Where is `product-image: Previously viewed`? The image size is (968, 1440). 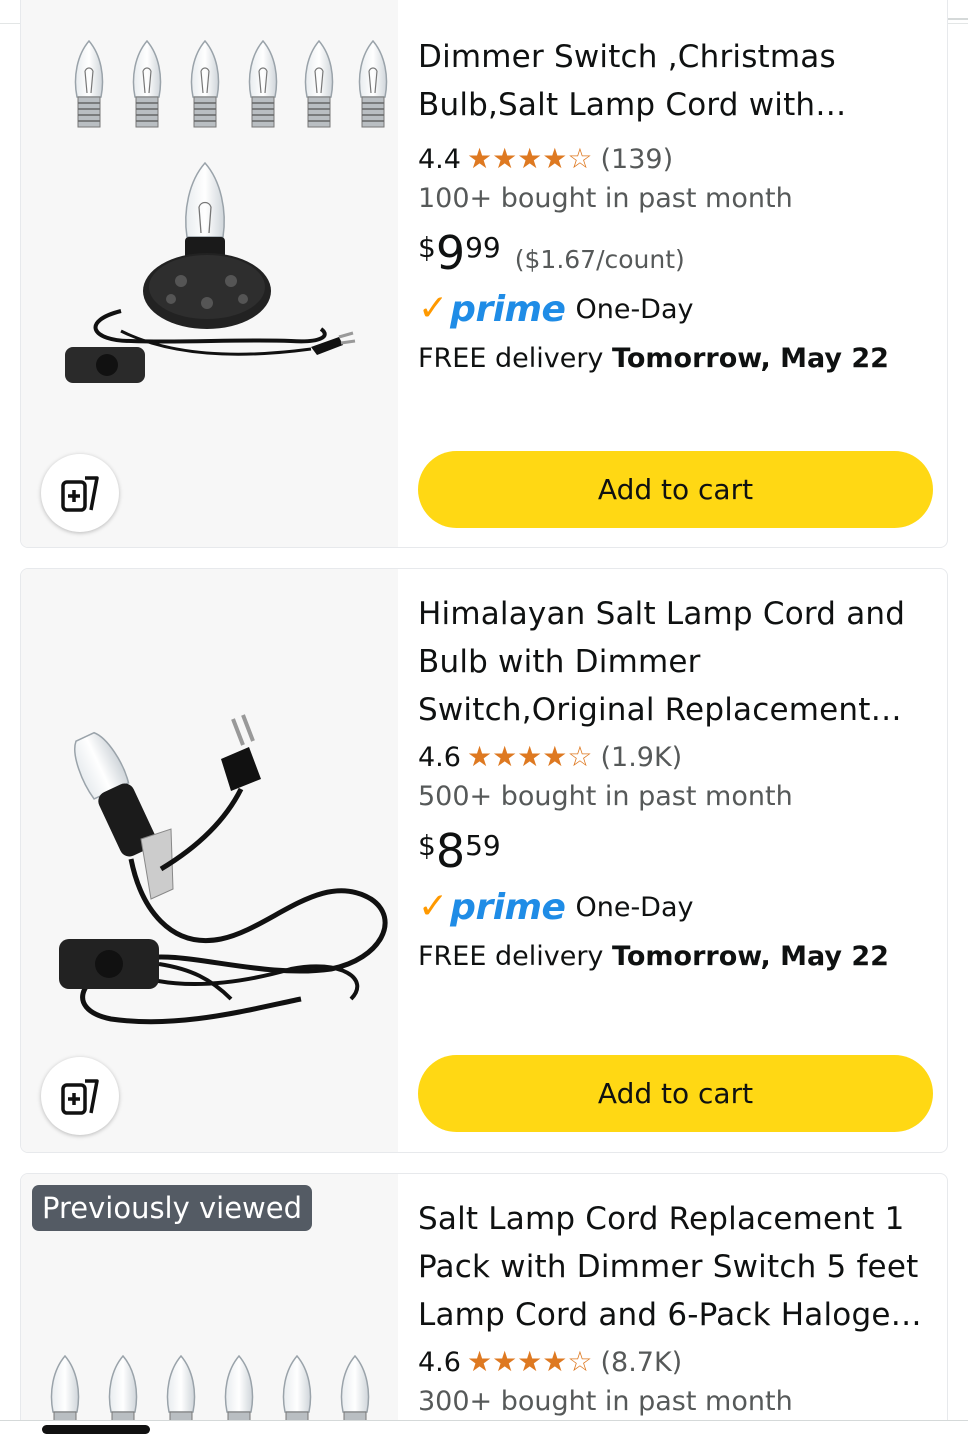 product-image: Previously viewed is located at coordinates (209, 1307).